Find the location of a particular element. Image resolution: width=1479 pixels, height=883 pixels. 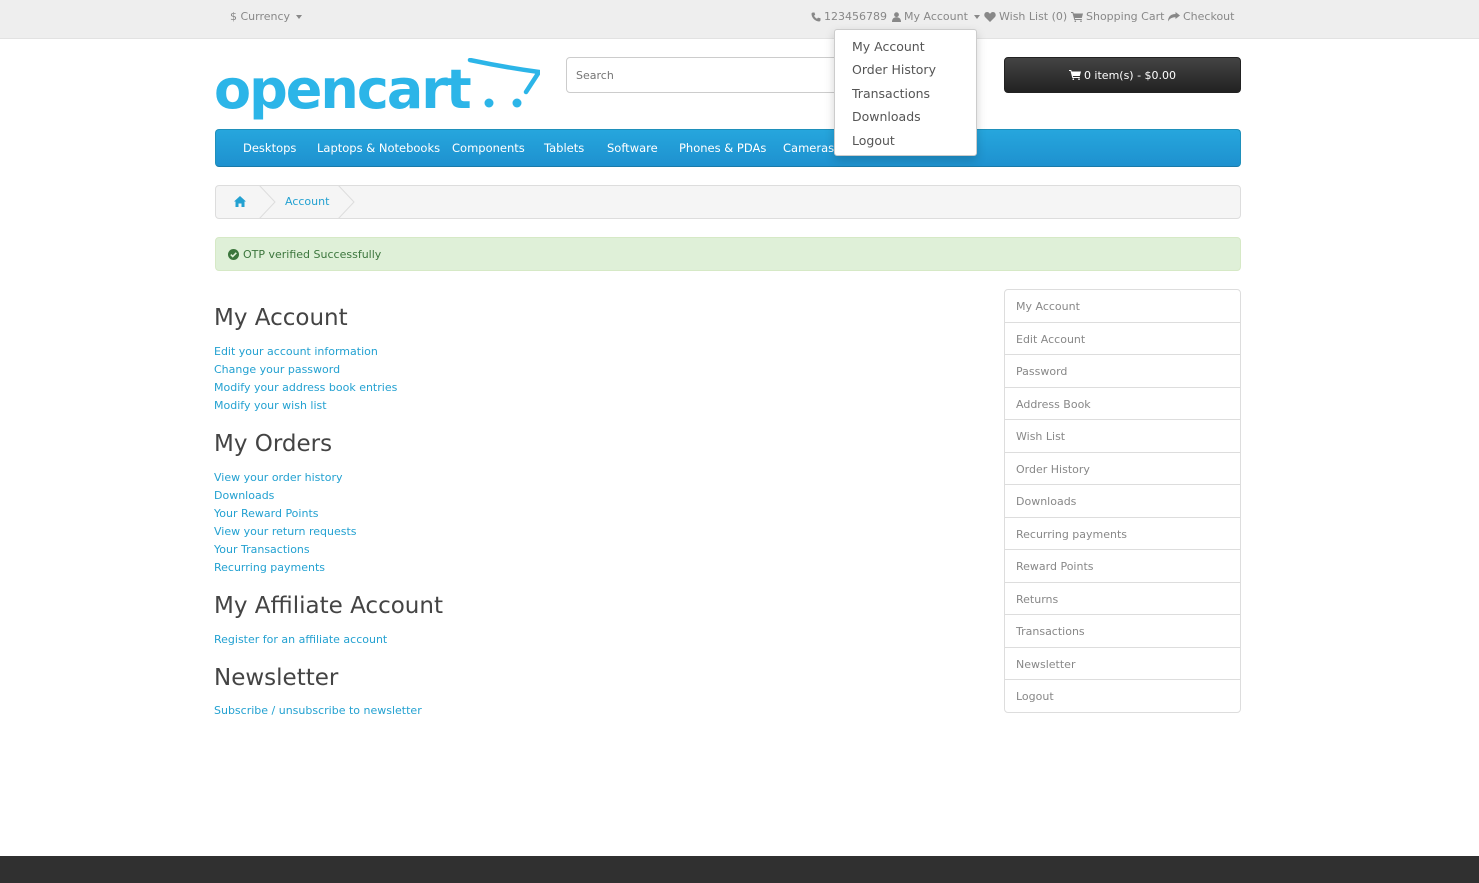

opencart-logo: opencart is located at coordinates (378, 90).